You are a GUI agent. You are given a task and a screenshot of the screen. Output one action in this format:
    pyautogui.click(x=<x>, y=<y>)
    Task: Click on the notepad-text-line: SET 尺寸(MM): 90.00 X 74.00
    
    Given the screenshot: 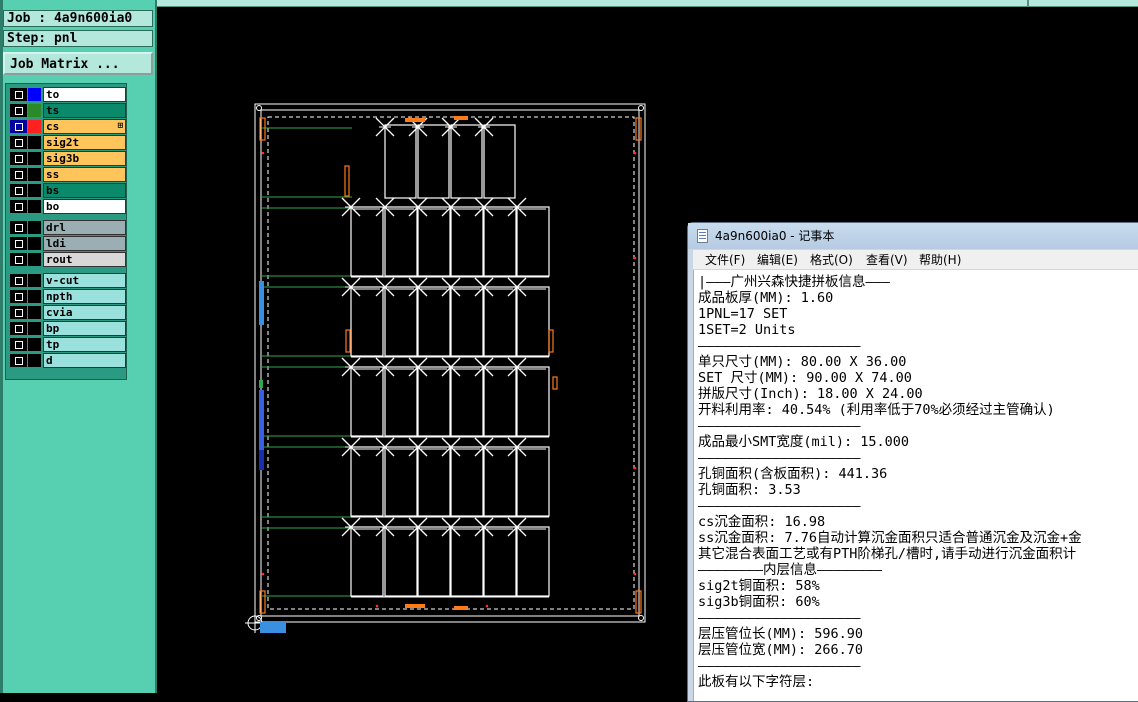 What is the action you would take?
    pyautogui.click(x=805, y=378)
    